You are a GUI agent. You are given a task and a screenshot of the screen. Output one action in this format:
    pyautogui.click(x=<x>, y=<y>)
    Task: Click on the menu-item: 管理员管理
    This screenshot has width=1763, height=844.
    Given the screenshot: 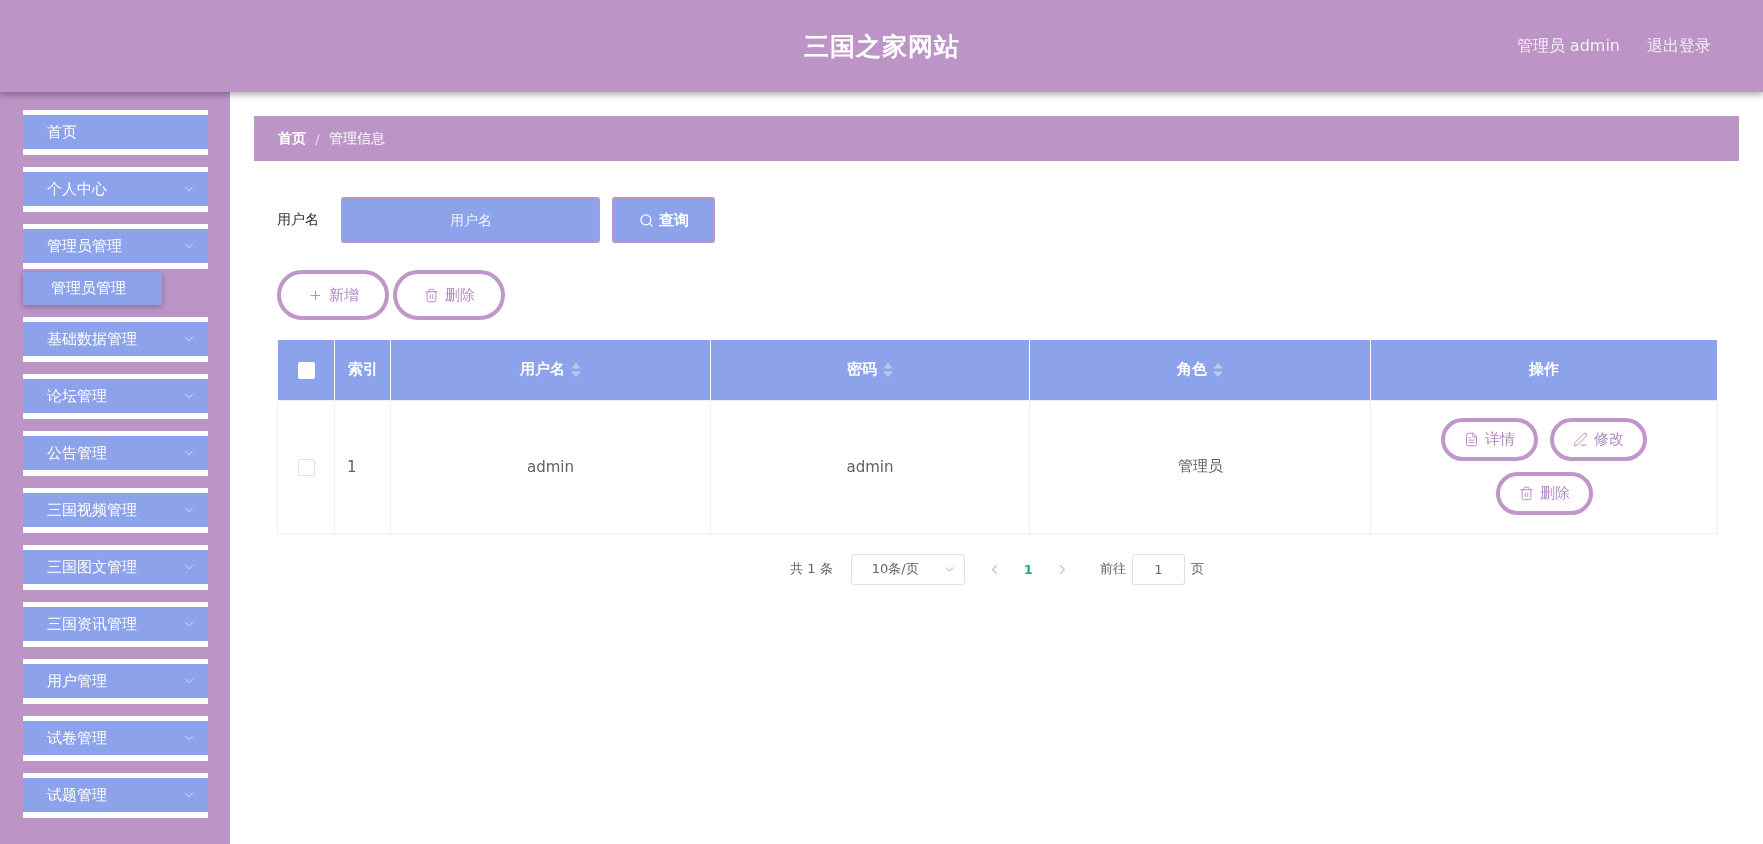 What is the action you would take?
    pyautogui.click(x=115, y=246)
    